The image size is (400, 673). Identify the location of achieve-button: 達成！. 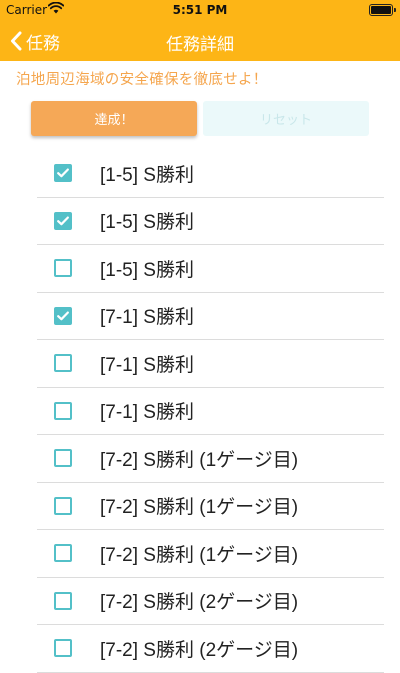
(114, 118).